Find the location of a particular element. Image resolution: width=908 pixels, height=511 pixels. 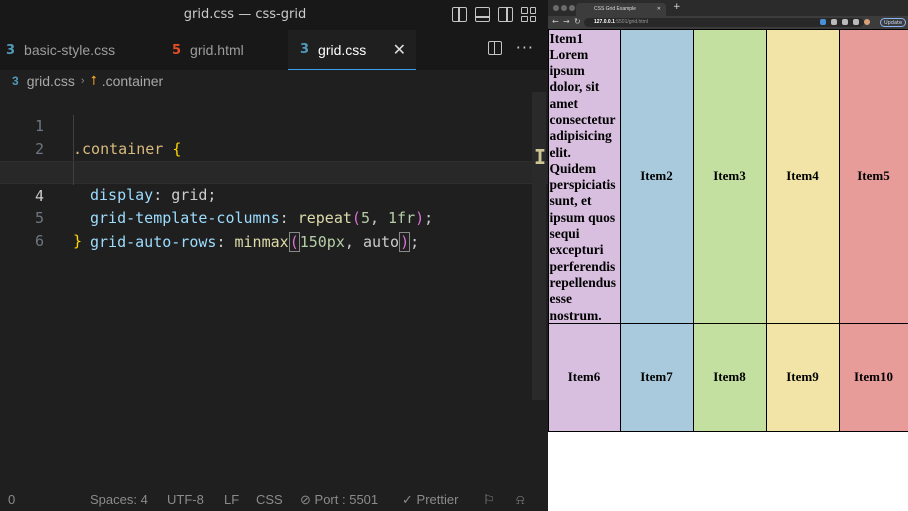

grid-item-3: Item3 is located at coordinates (729, 176).